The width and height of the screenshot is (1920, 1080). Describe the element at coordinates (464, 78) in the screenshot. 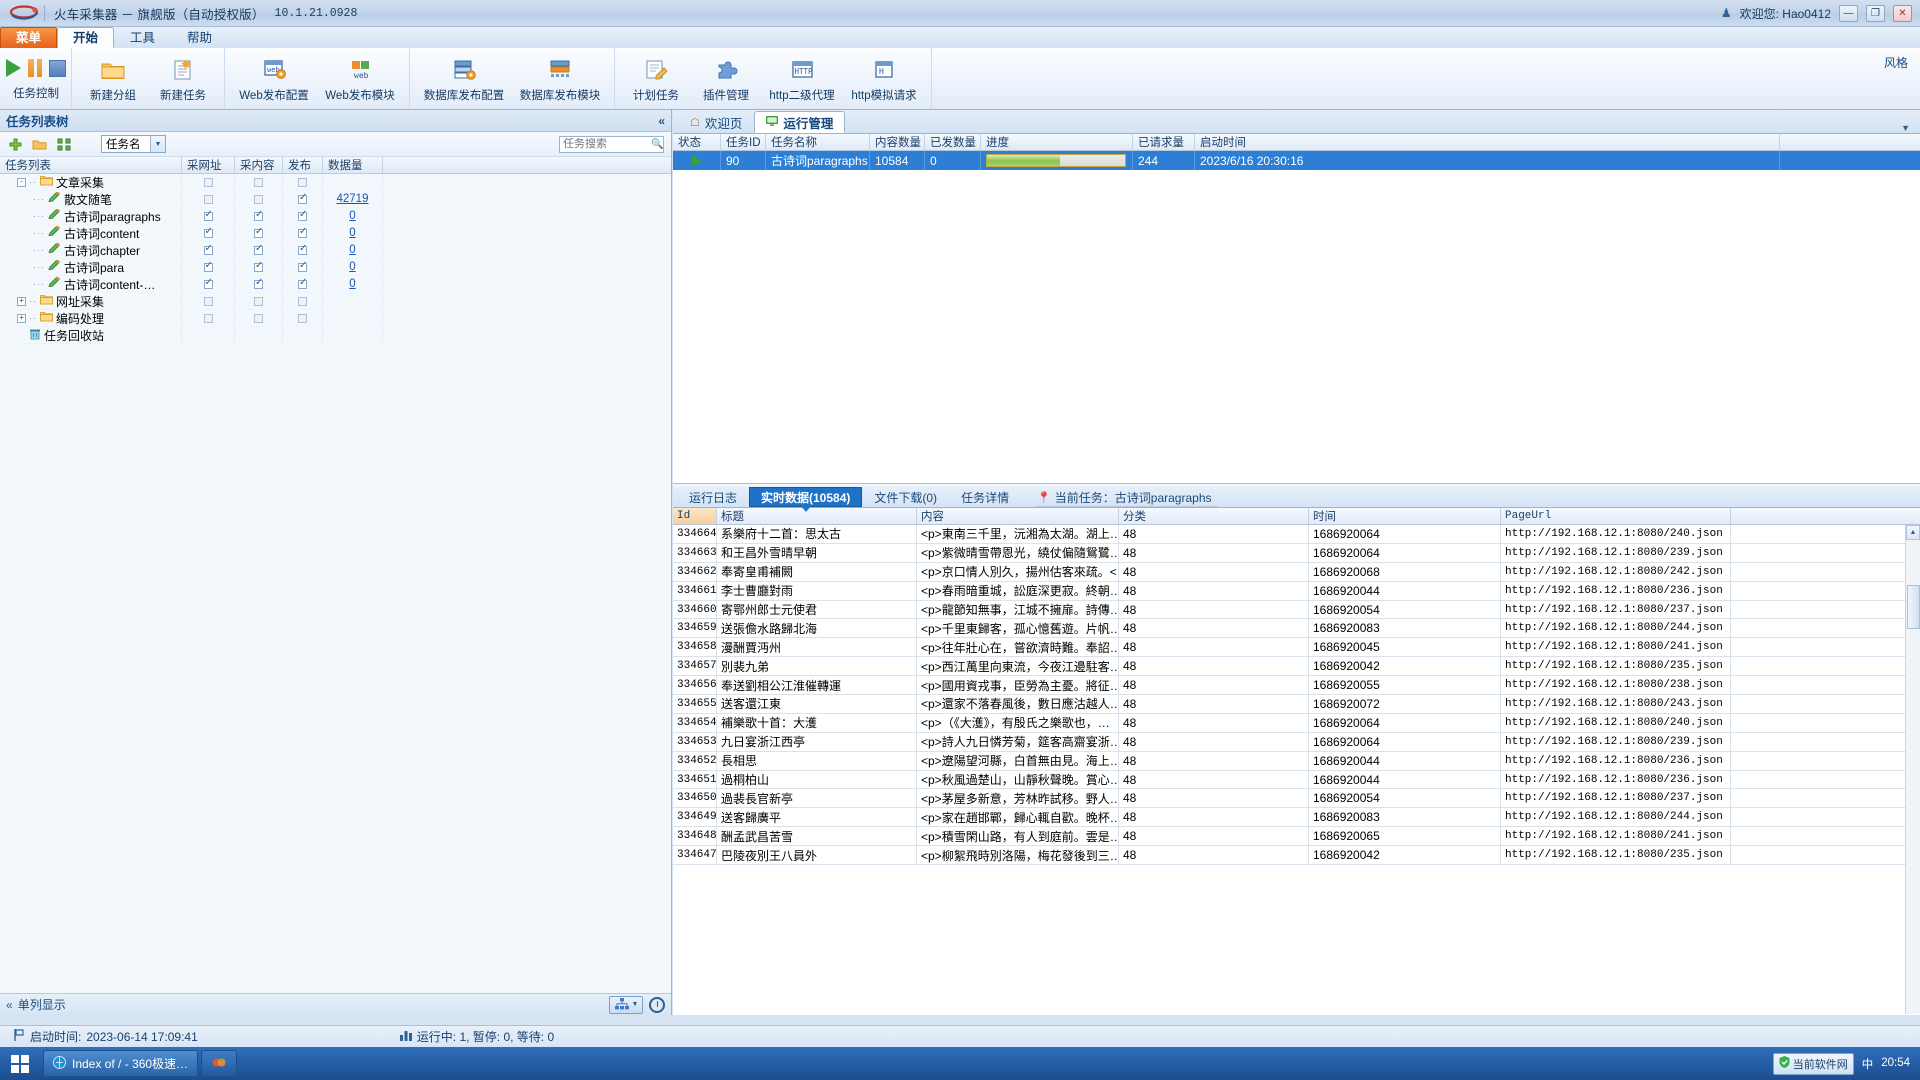

I see `ribbon-db-publish-config-button: 数据库发布配置` at that location.